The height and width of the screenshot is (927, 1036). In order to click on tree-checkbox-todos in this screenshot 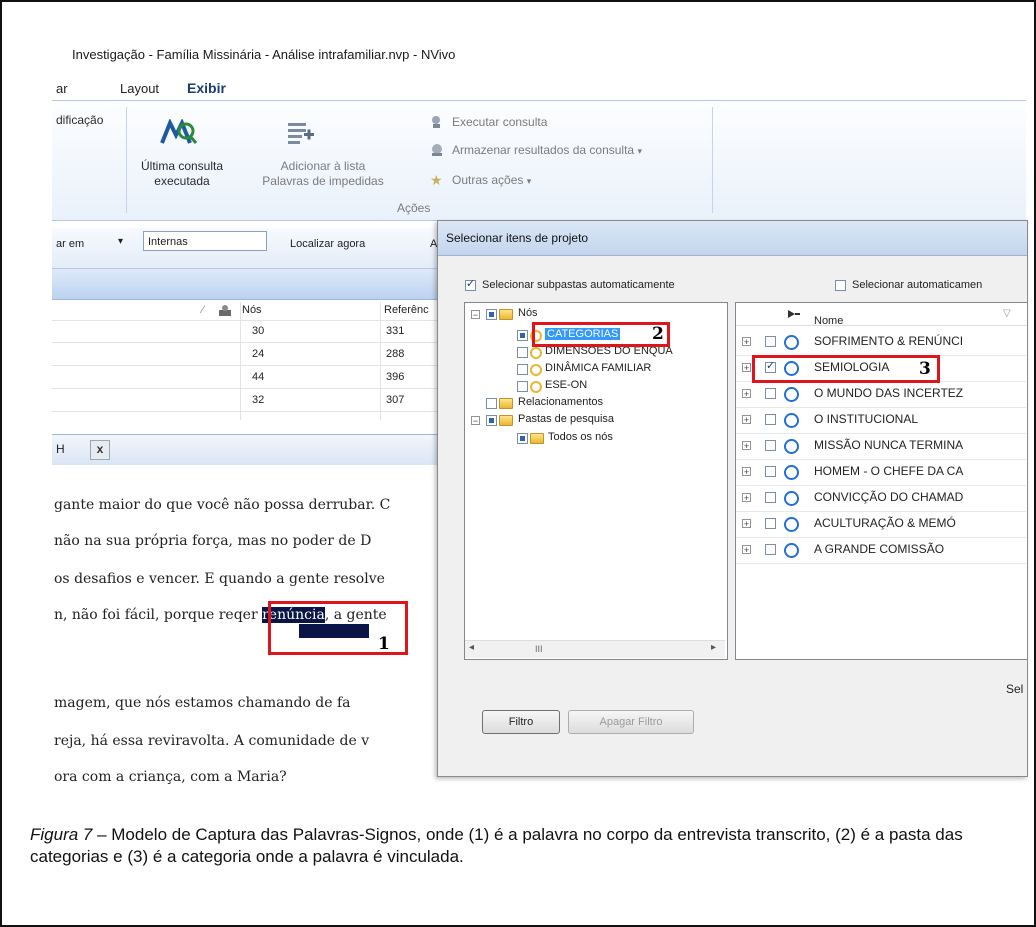, I will do `click(522, 438)`.